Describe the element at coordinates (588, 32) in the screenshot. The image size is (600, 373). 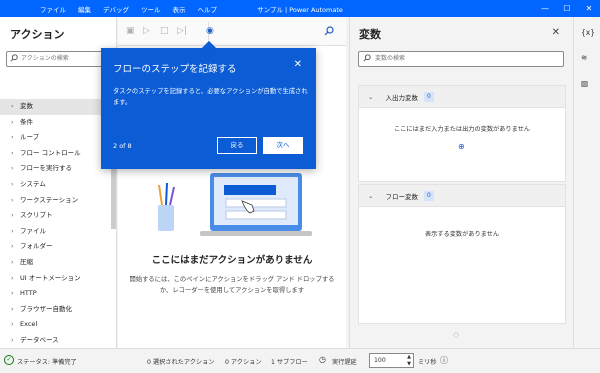
I see `variables-toggle-icon: {x}` at that location.